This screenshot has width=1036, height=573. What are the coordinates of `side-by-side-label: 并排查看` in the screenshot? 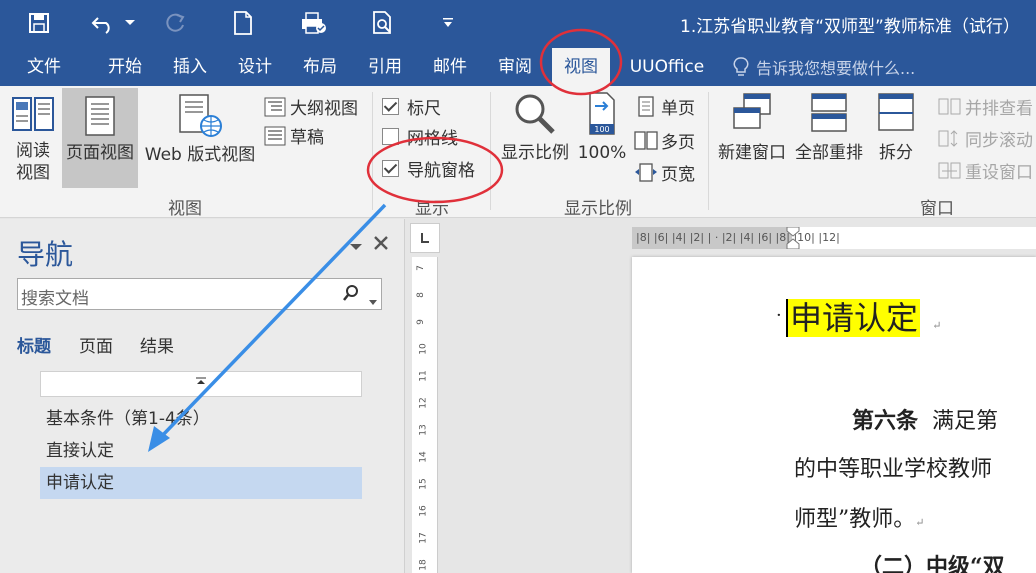 It's located at (999, 109).